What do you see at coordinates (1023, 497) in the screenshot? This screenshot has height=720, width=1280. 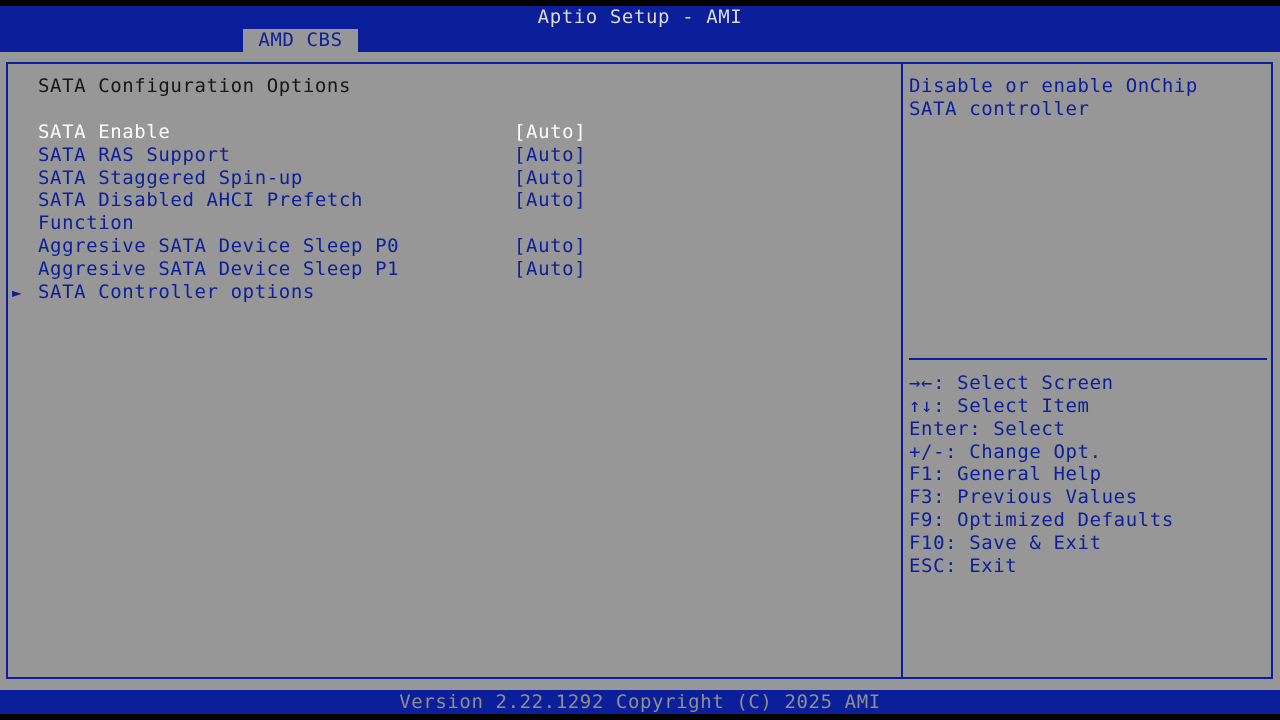 I see `key-hint-previous-values: F3: Previous Values` at bounding box center [1023, 497].